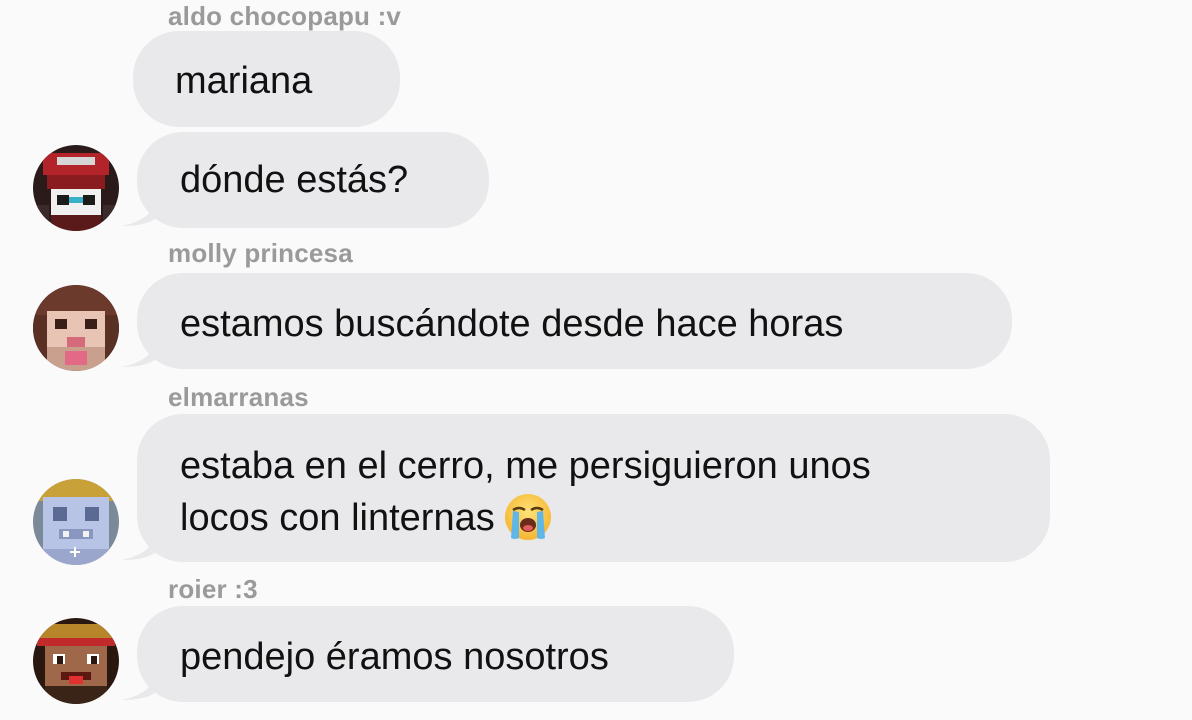  What do you see at coordinates (337, 518) in the screenshot?
I see `message-text-line: locos con linternas` at bounding box center [337, 518].